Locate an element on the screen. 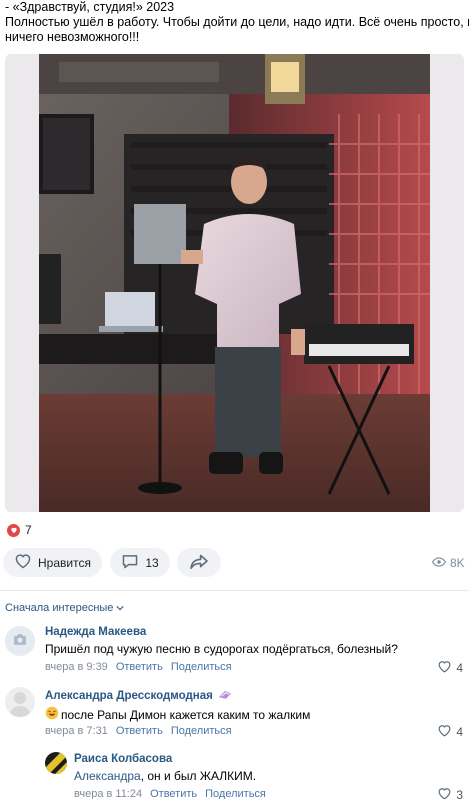 The width and height of the screenshot is (469, 799). comment-meta: вчера в 9:39 Ответить Поделиться is located at coordinates (138, 667).